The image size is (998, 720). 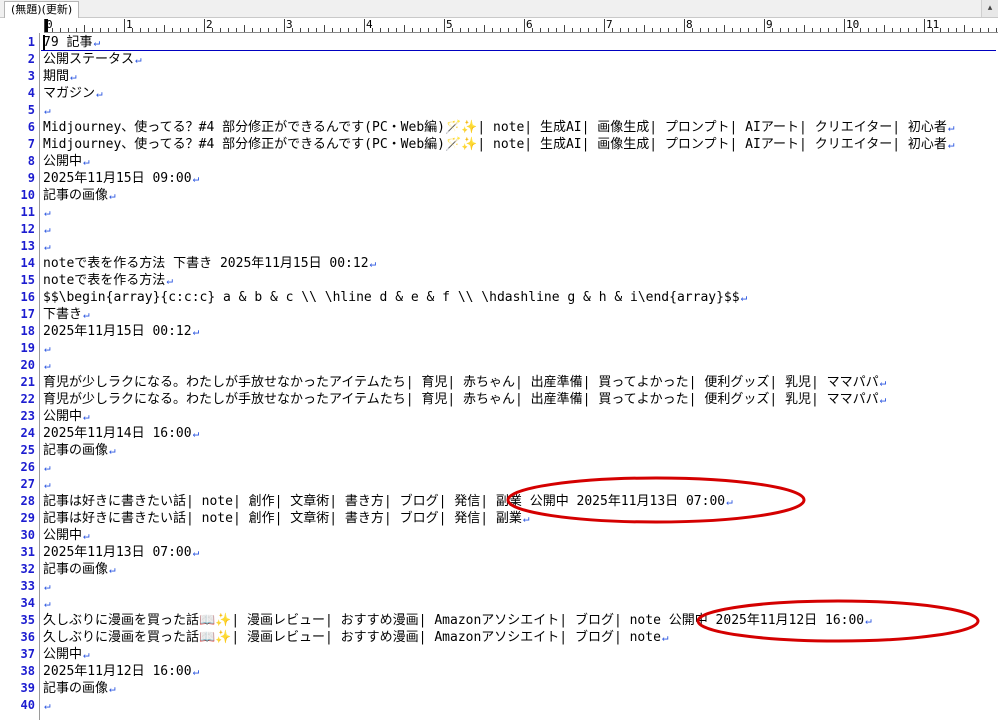 I want to click on line-text: 2025年11月14日 16:00, so click(x=117, y=433).